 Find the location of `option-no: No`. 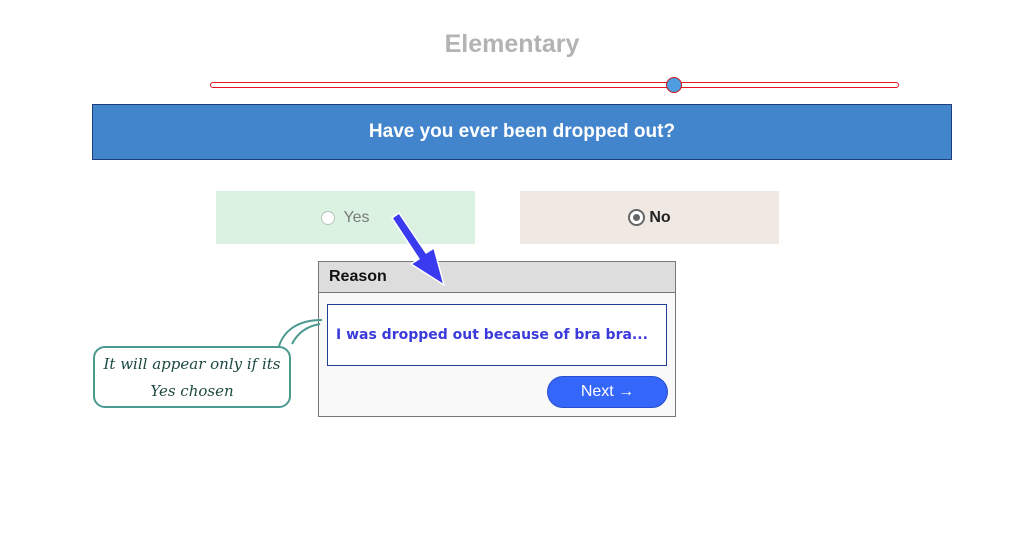

option-no: No is located at coordinates (649, 217).